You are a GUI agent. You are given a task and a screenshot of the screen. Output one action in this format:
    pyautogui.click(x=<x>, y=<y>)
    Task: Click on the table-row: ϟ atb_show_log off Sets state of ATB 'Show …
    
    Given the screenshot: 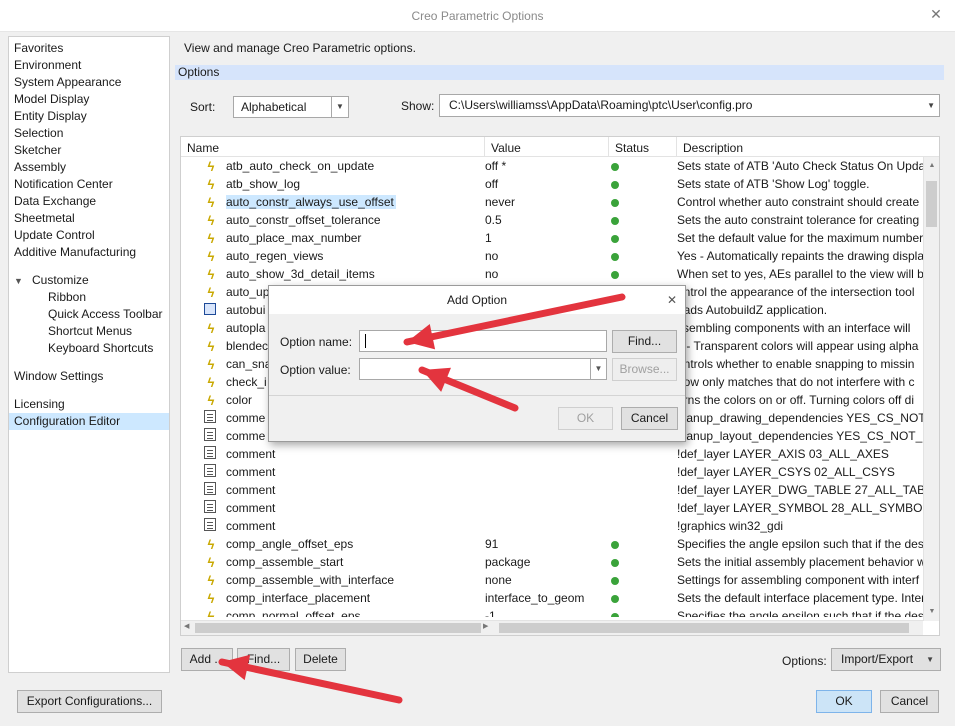 What is the action you would take?
    pyautogui.click(x=552, y=184)
    